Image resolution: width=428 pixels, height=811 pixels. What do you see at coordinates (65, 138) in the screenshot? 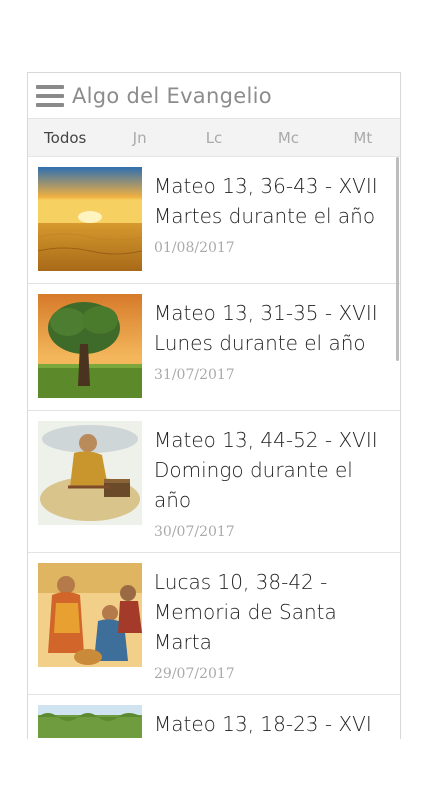
I see `tab-todos: Todos` at bounding box center [65, 138].